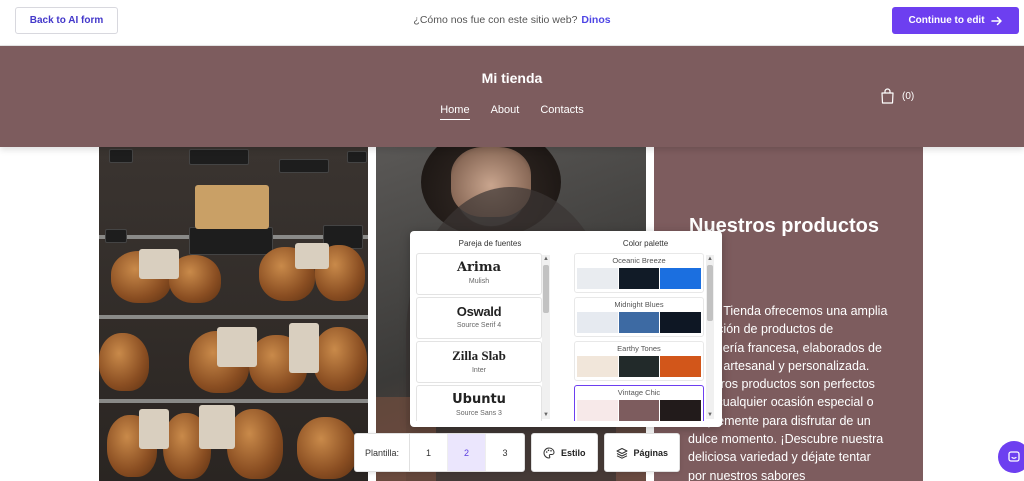  What do you see at coordinates (710, 337) in the screenshot?
I see `palette-list-scrollbar: ▲ ▼` at bounding box center [710, 337].